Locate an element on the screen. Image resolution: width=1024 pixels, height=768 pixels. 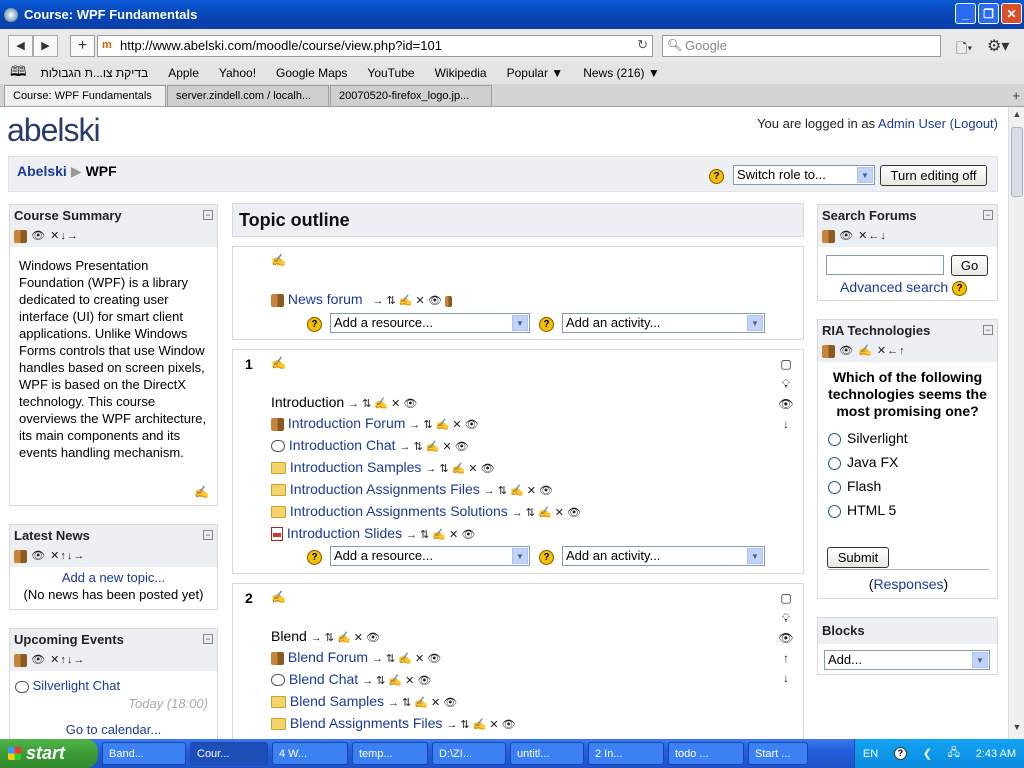
forum-search-input is located at coordinates (885, 265).